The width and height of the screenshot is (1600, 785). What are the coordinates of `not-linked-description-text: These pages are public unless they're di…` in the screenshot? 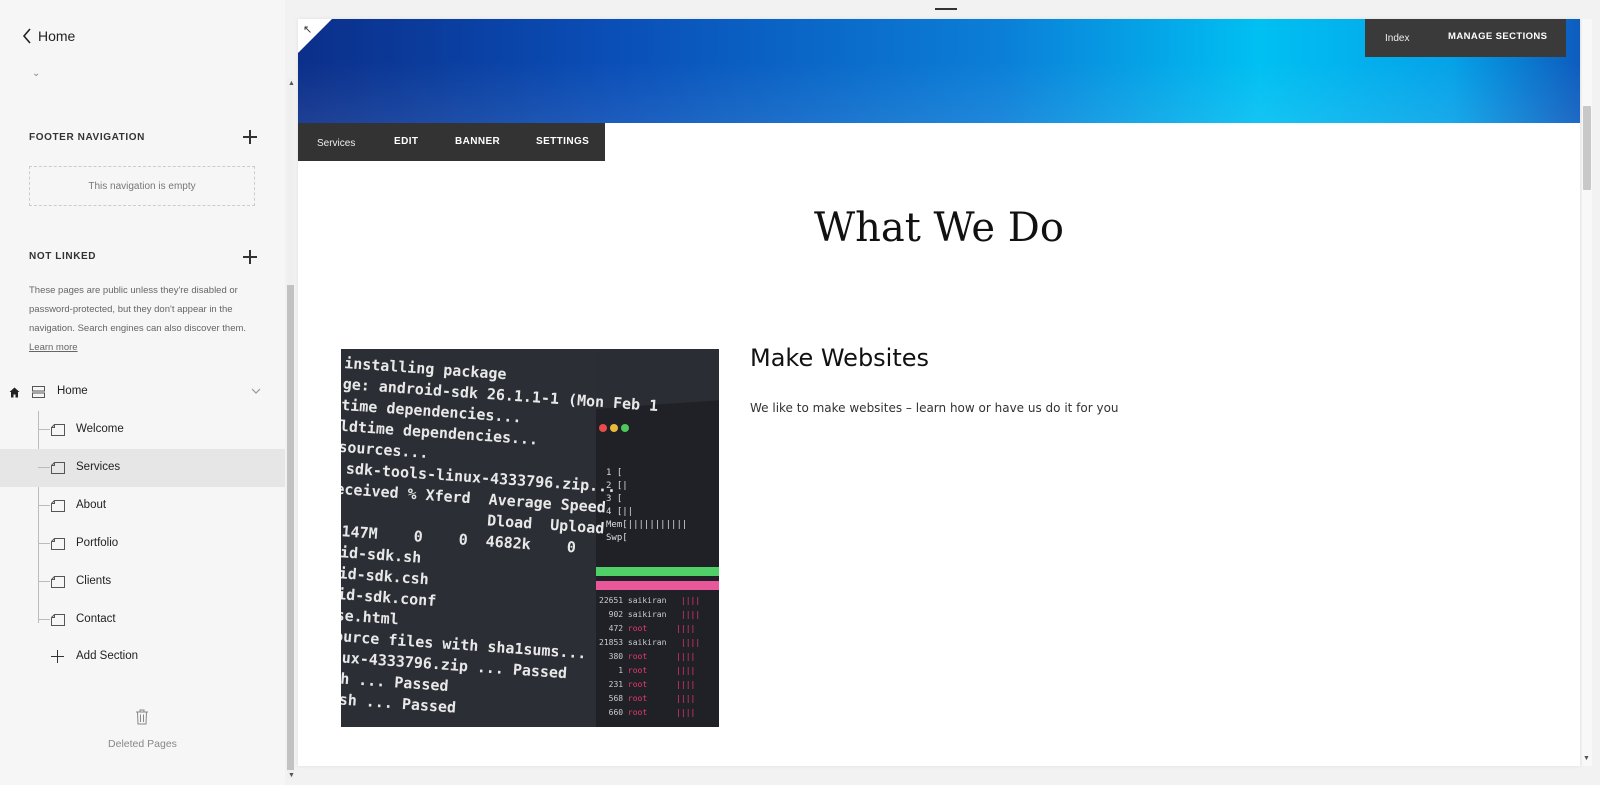 It's located at (138, 309).